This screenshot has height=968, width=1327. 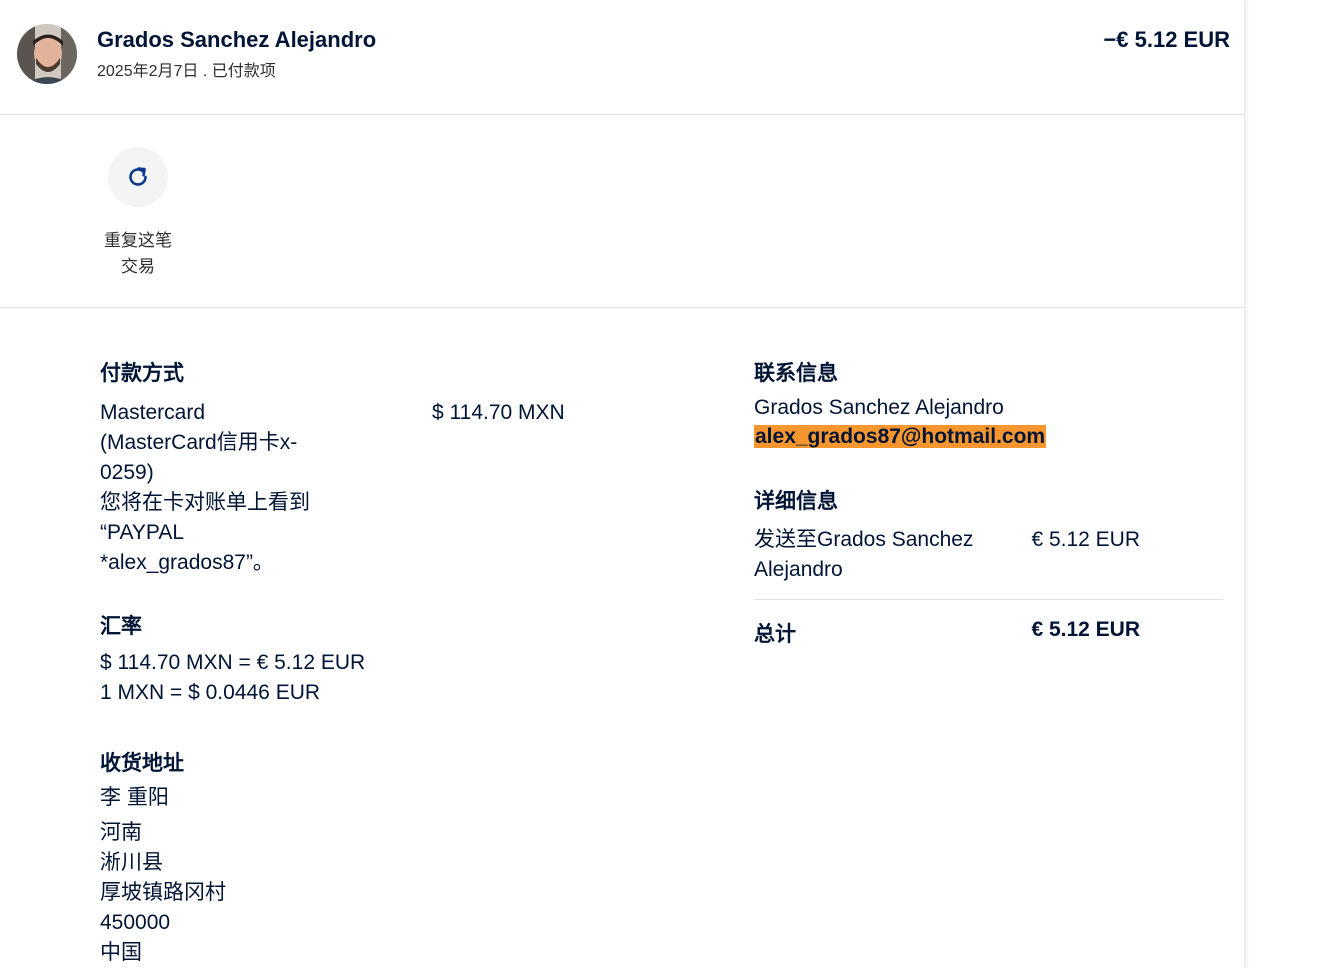 What do you see at coordinates (796, 373) in the screenshot?
I see `contact-info-title: 联系信息` at bounding box center [796, 373].